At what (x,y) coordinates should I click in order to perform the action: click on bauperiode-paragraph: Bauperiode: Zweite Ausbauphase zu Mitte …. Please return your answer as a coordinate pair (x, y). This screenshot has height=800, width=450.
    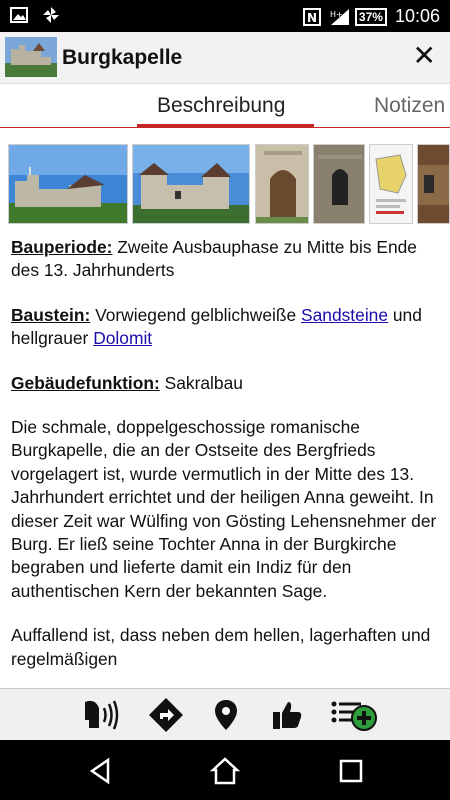
    Looking at the image, I should click on (226, 259).